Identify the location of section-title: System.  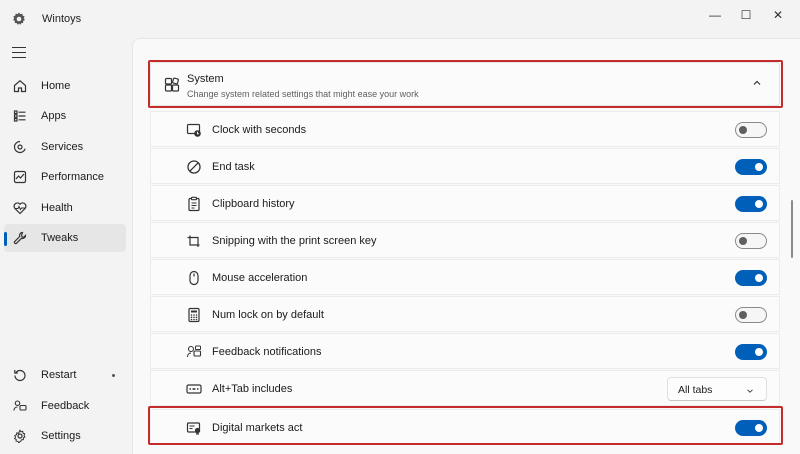
(205, 79).